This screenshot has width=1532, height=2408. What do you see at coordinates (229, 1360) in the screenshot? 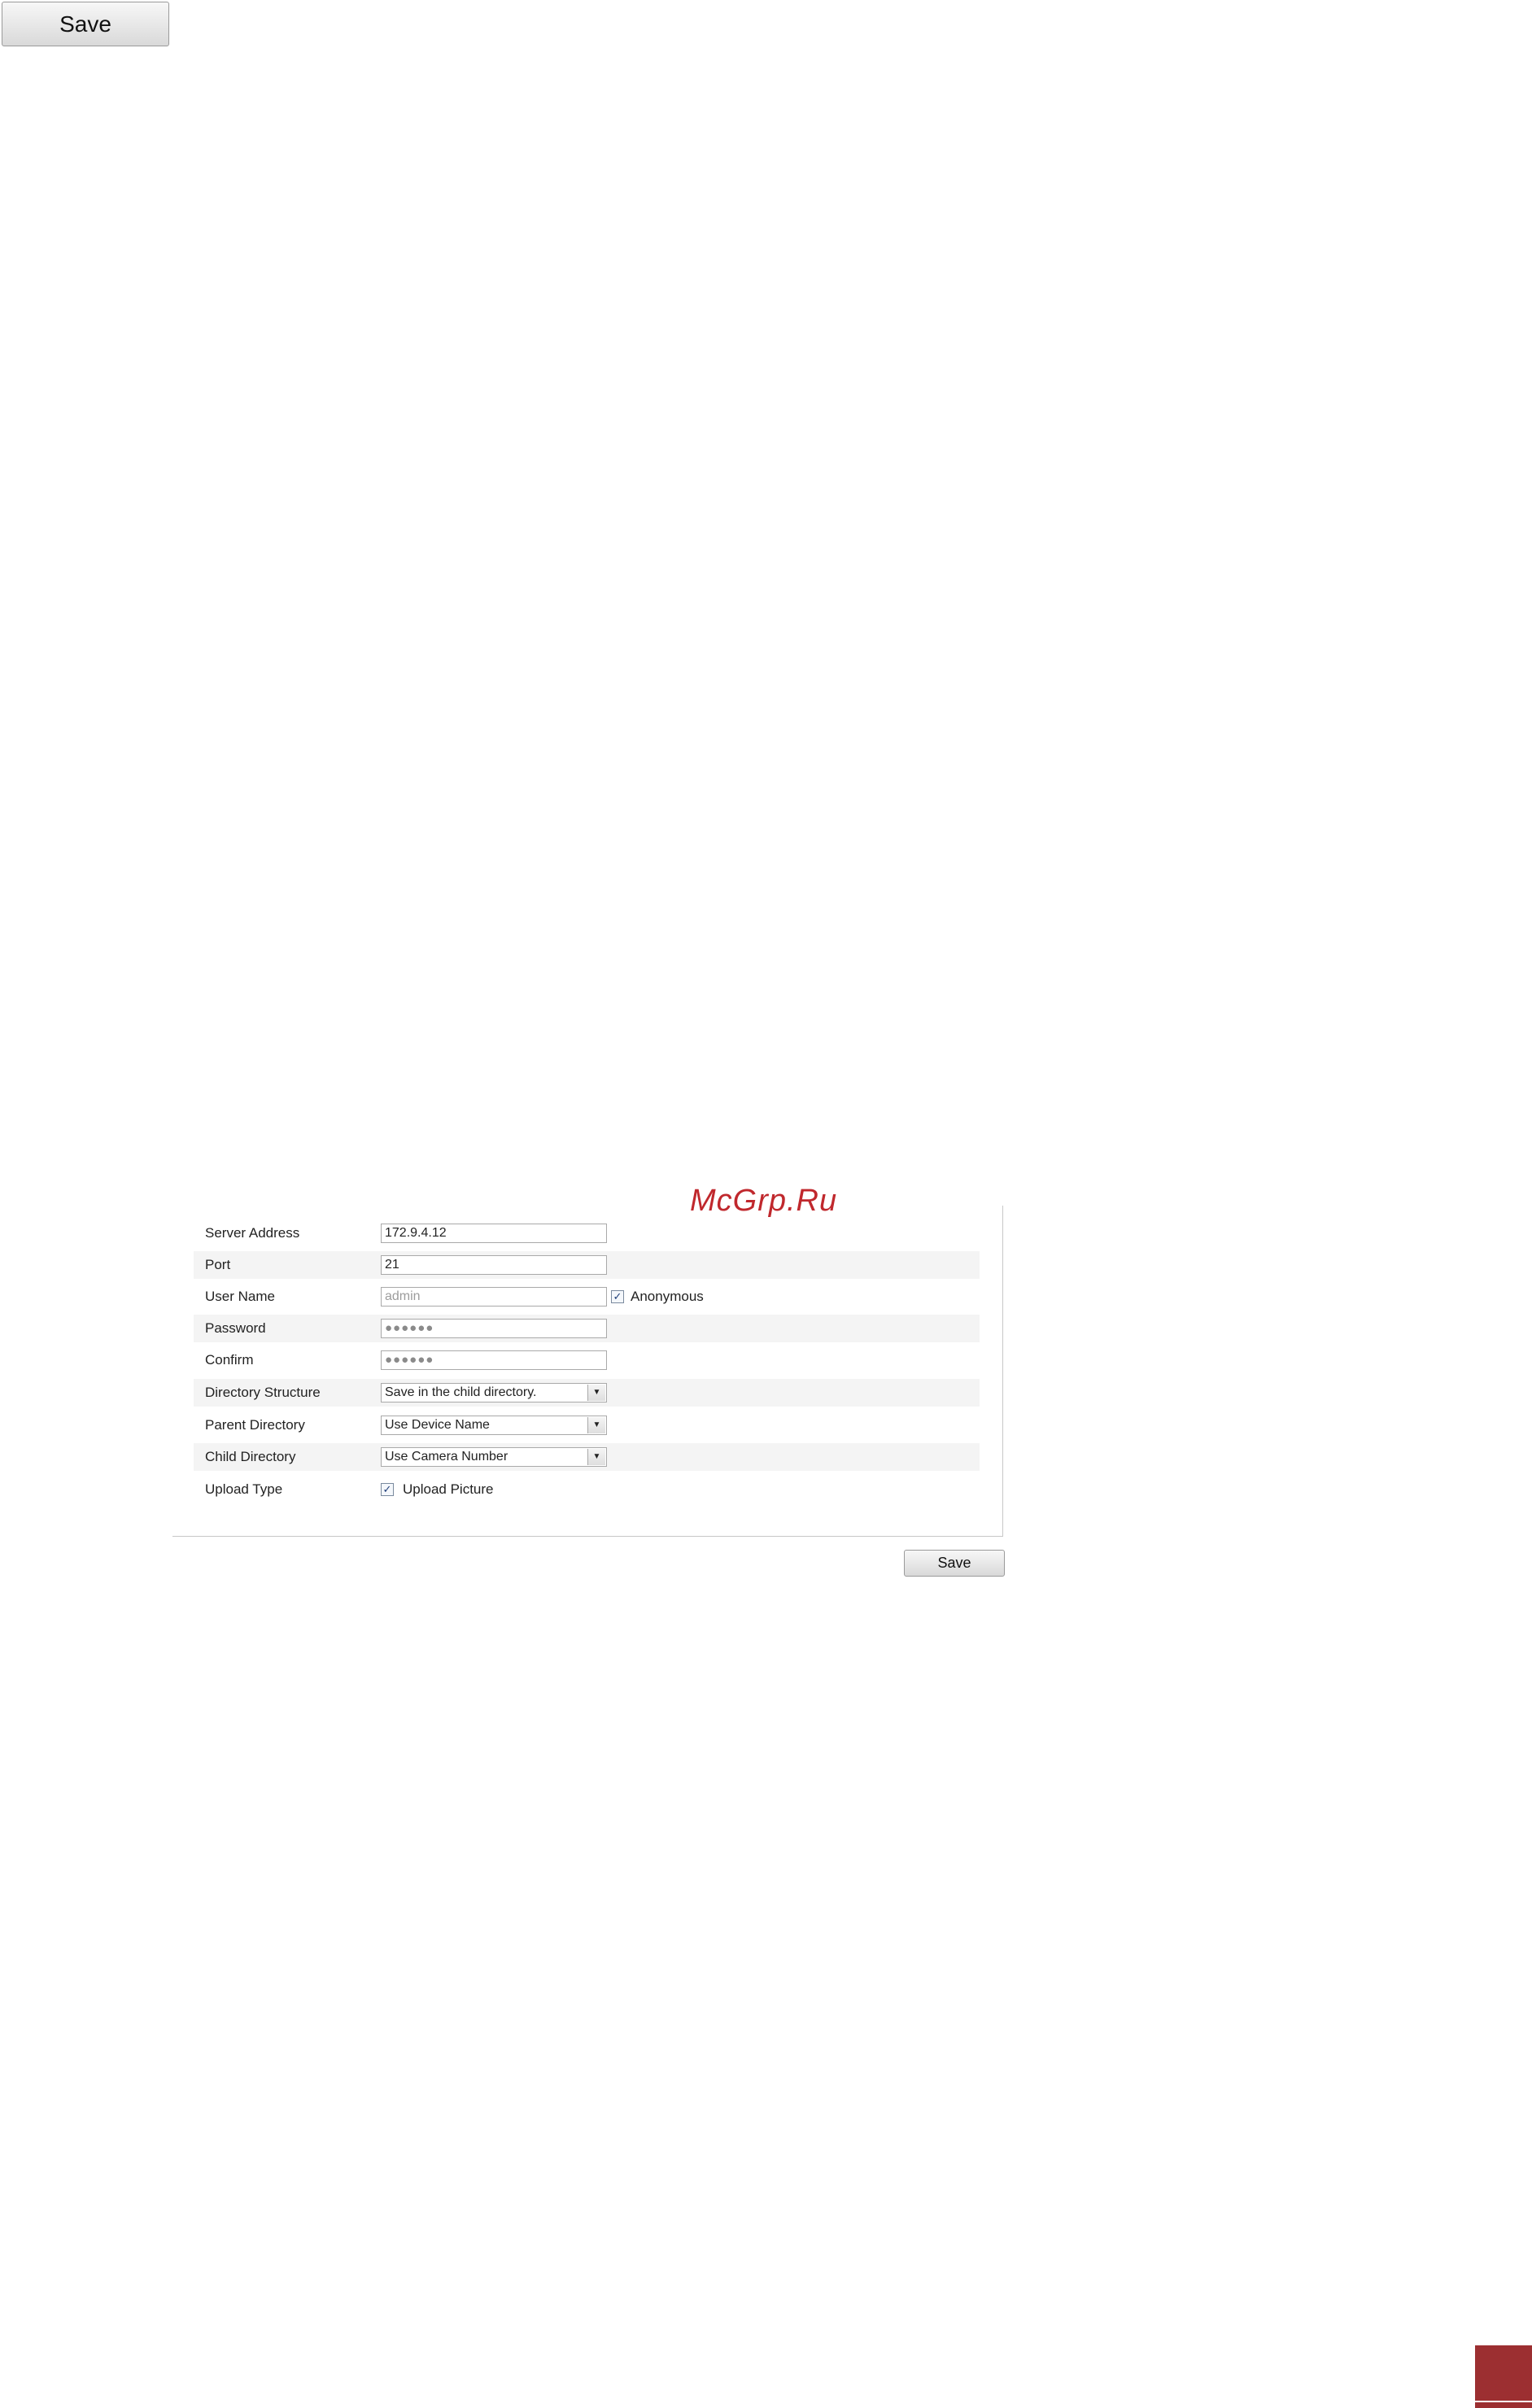
I see `confirm-label: Confirm` at bounding box center [229, 1360].